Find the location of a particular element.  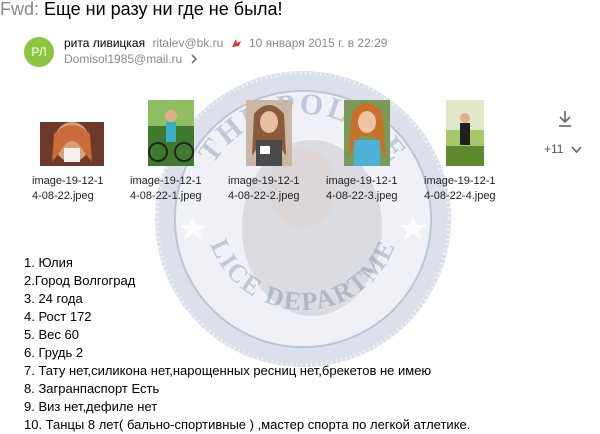

download-icon is located at coordinates (565, 121).